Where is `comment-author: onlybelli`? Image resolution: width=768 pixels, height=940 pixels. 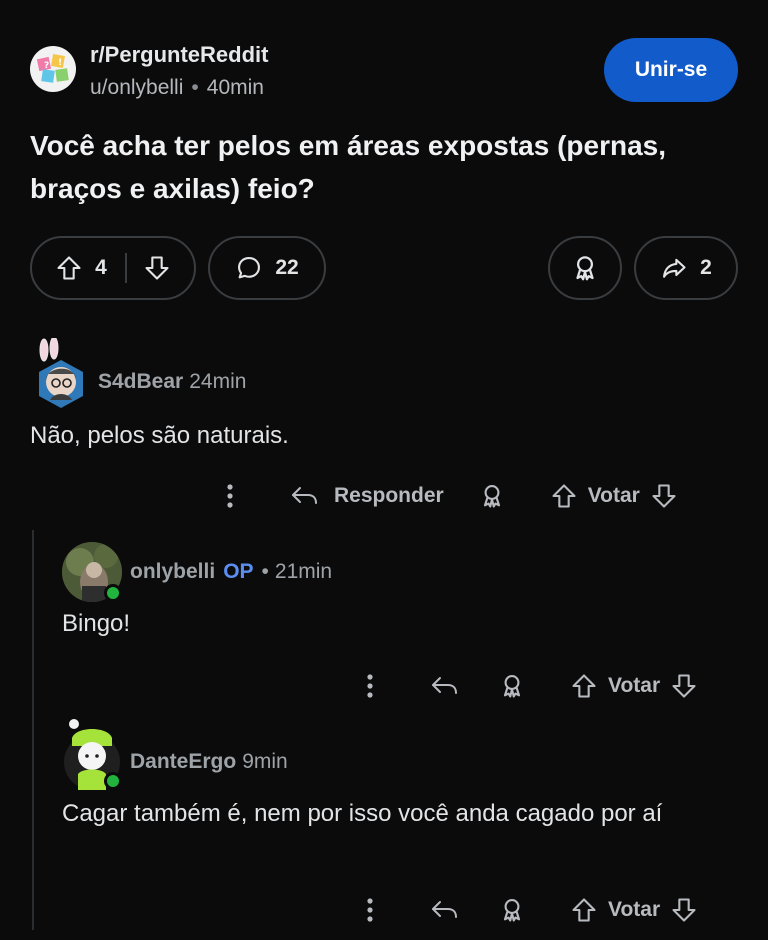 comment-author: onlybelli is located at coordinates (172, 571).